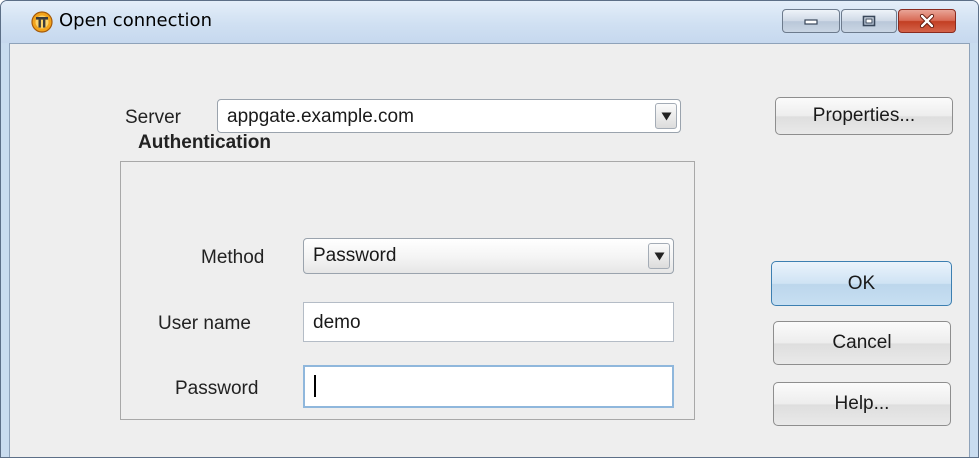 This screenshot has width=979, height=458. What do you see at coordinates (42, 22) in the screenshot?
I see `appgate-logo-icon` at bounding box center [42, 22].